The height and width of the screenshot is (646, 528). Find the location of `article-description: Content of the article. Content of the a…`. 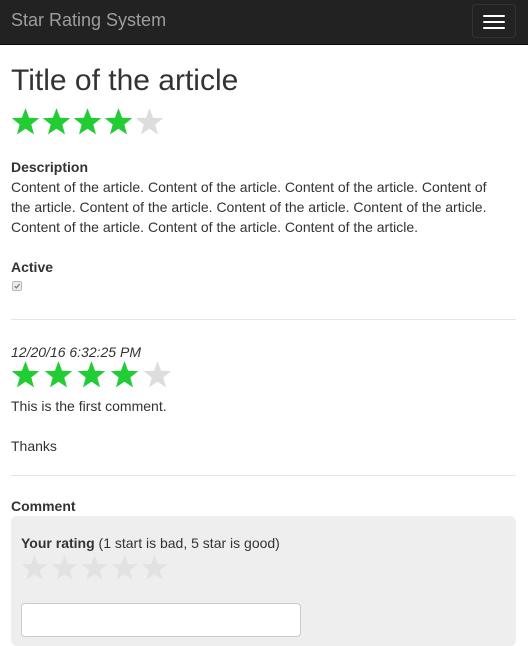

article-description: Content of the article. Content of the a… is located at coordinates (249, 207).